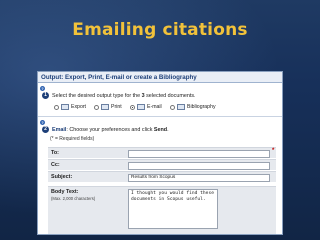 The height and width of the screenshot is (240, 320). Describe the element at coordinates (55, 153) in the screenshot. I see `to-label: To:` at that location.